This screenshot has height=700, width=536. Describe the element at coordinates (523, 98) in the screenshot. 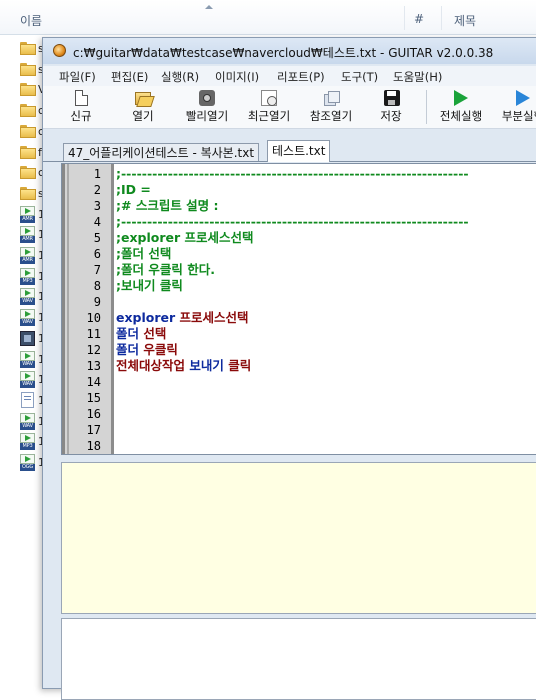

I see `run-partial-play-icon` at that location.